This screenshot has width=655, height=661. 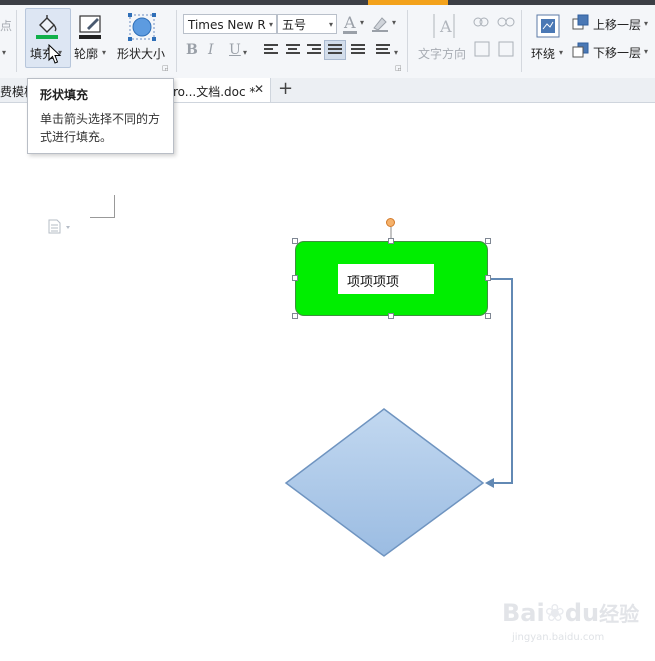 I want to click on rotation-handle, so click(x=390, y=222).